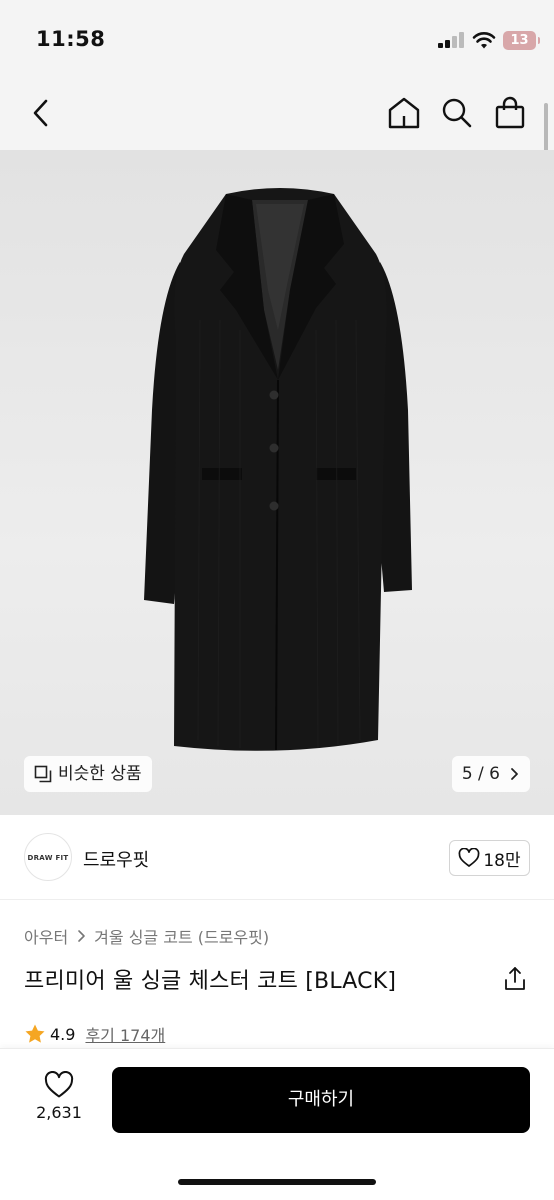  What do you see at coordinates (510, 113) in the screenshot?
I see `shopping-bag-icon` at bounding box center [510, 113].